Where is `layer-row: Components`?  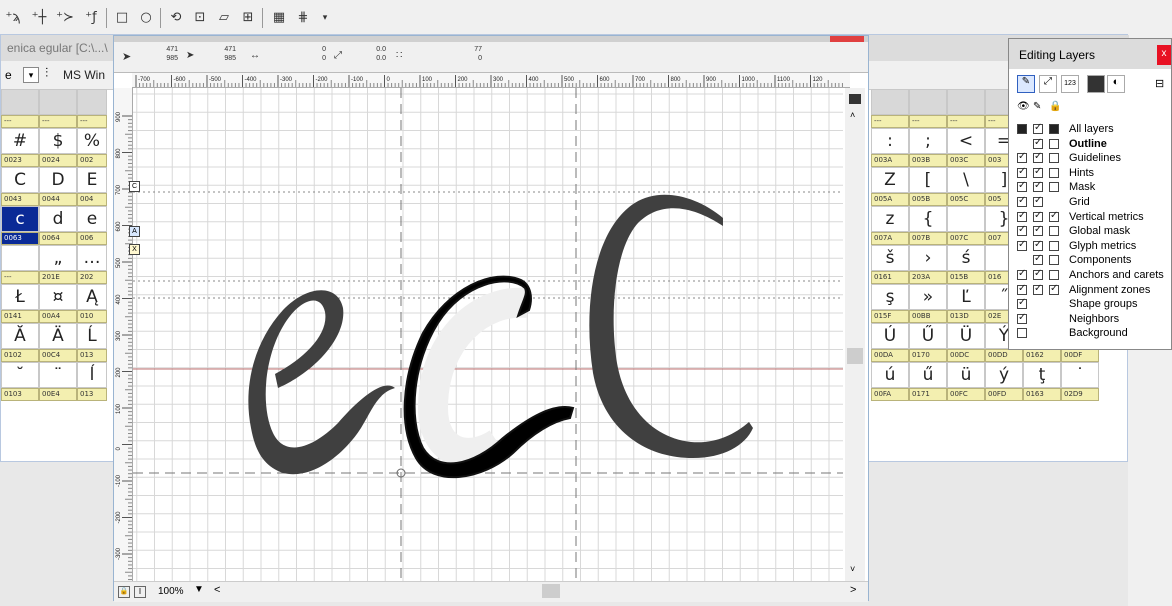 layer-row: Components is located at coordinates (1092, 260).